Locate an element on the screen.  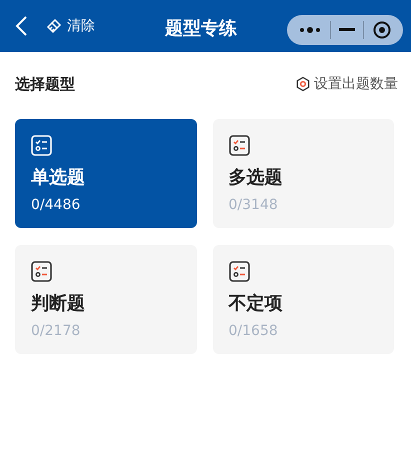
progress-count: 0/2178 is located at coordinates (56, 331).